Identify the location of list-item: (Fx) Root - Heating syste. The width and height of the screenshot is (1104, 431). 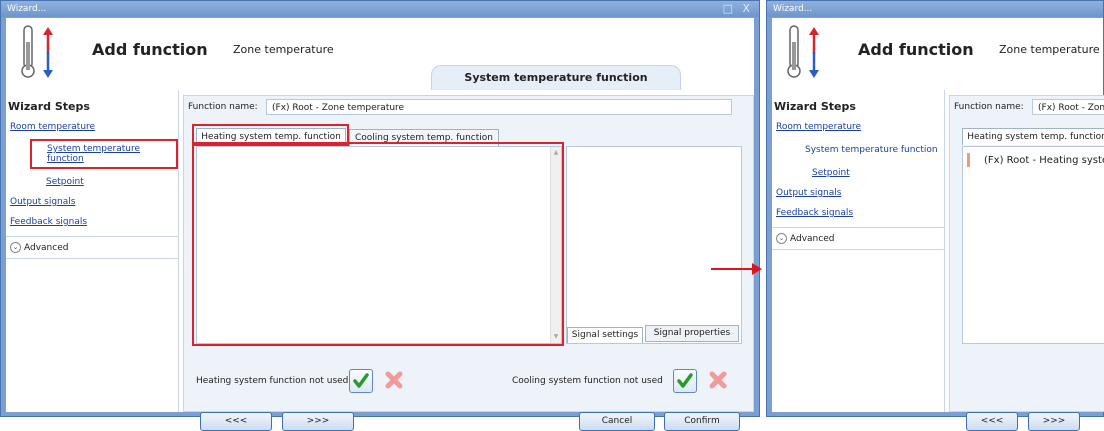
(1035, 160).